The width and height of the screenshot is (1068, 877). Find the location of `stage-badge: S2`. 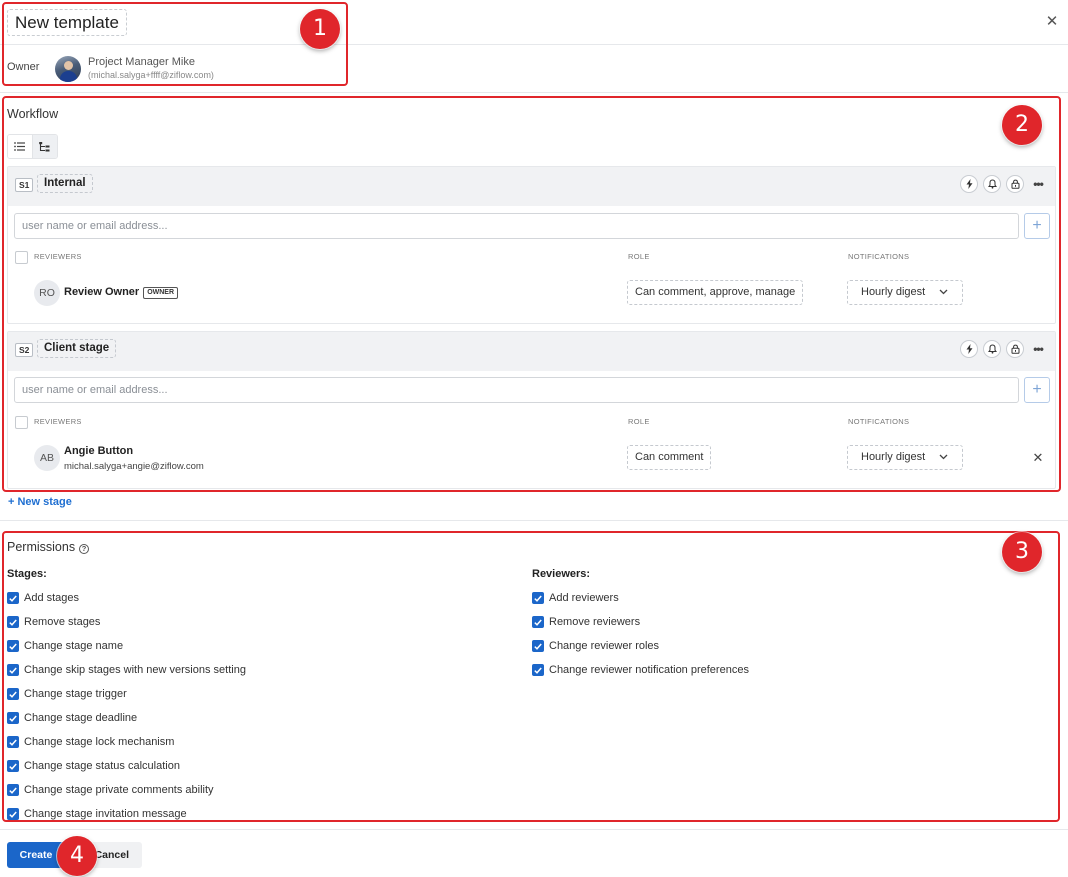

stage-badge: S2 is located at coordinates (24, 350).